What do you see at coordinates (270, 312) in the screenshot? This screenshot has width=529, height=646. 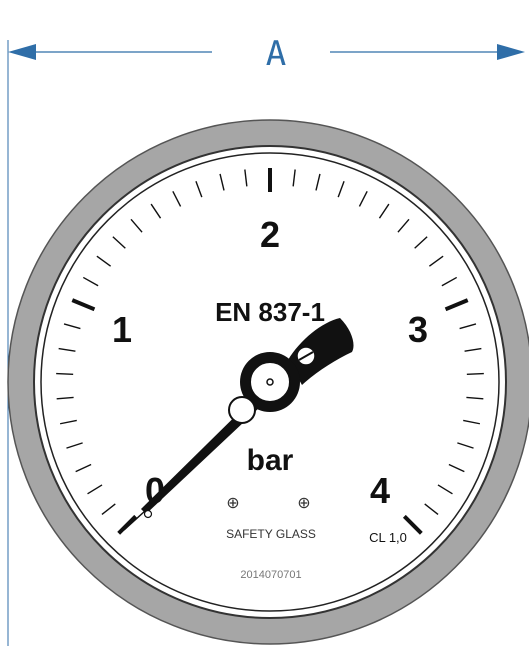 I see `standard-label: EN 837-1` at bounding box center [270, 312].